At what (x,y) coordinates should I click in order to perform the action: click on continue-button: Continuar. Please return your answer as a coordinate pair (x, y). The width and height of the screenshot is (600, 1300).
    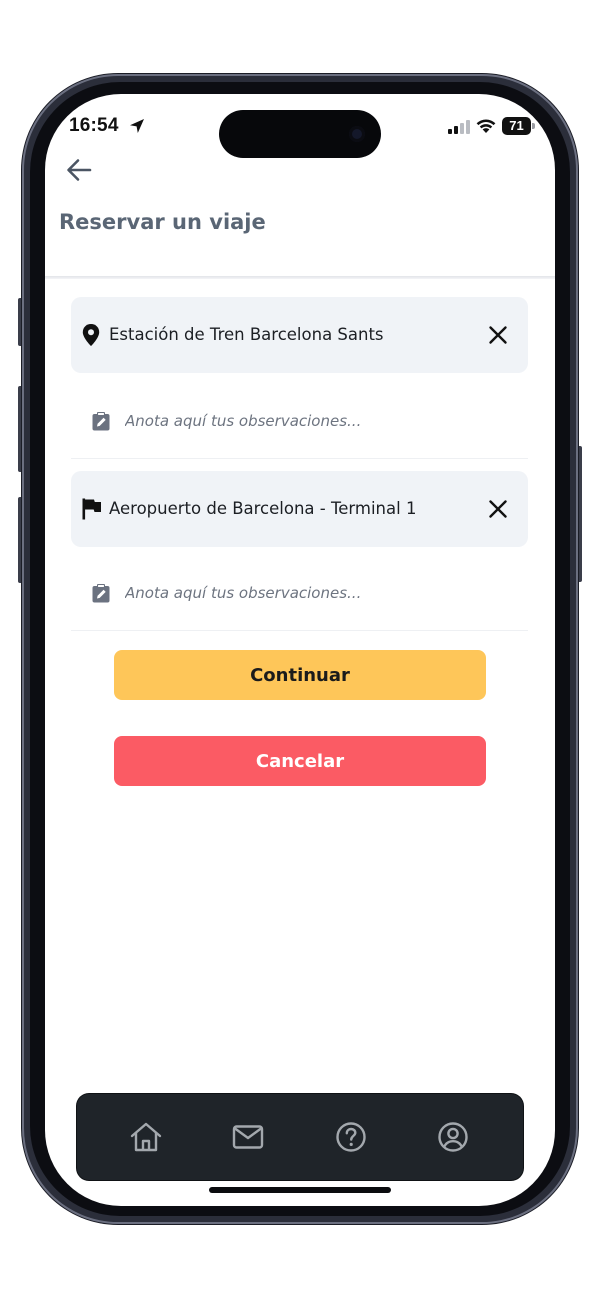
    Looking at the image, I should click on (300, 675).